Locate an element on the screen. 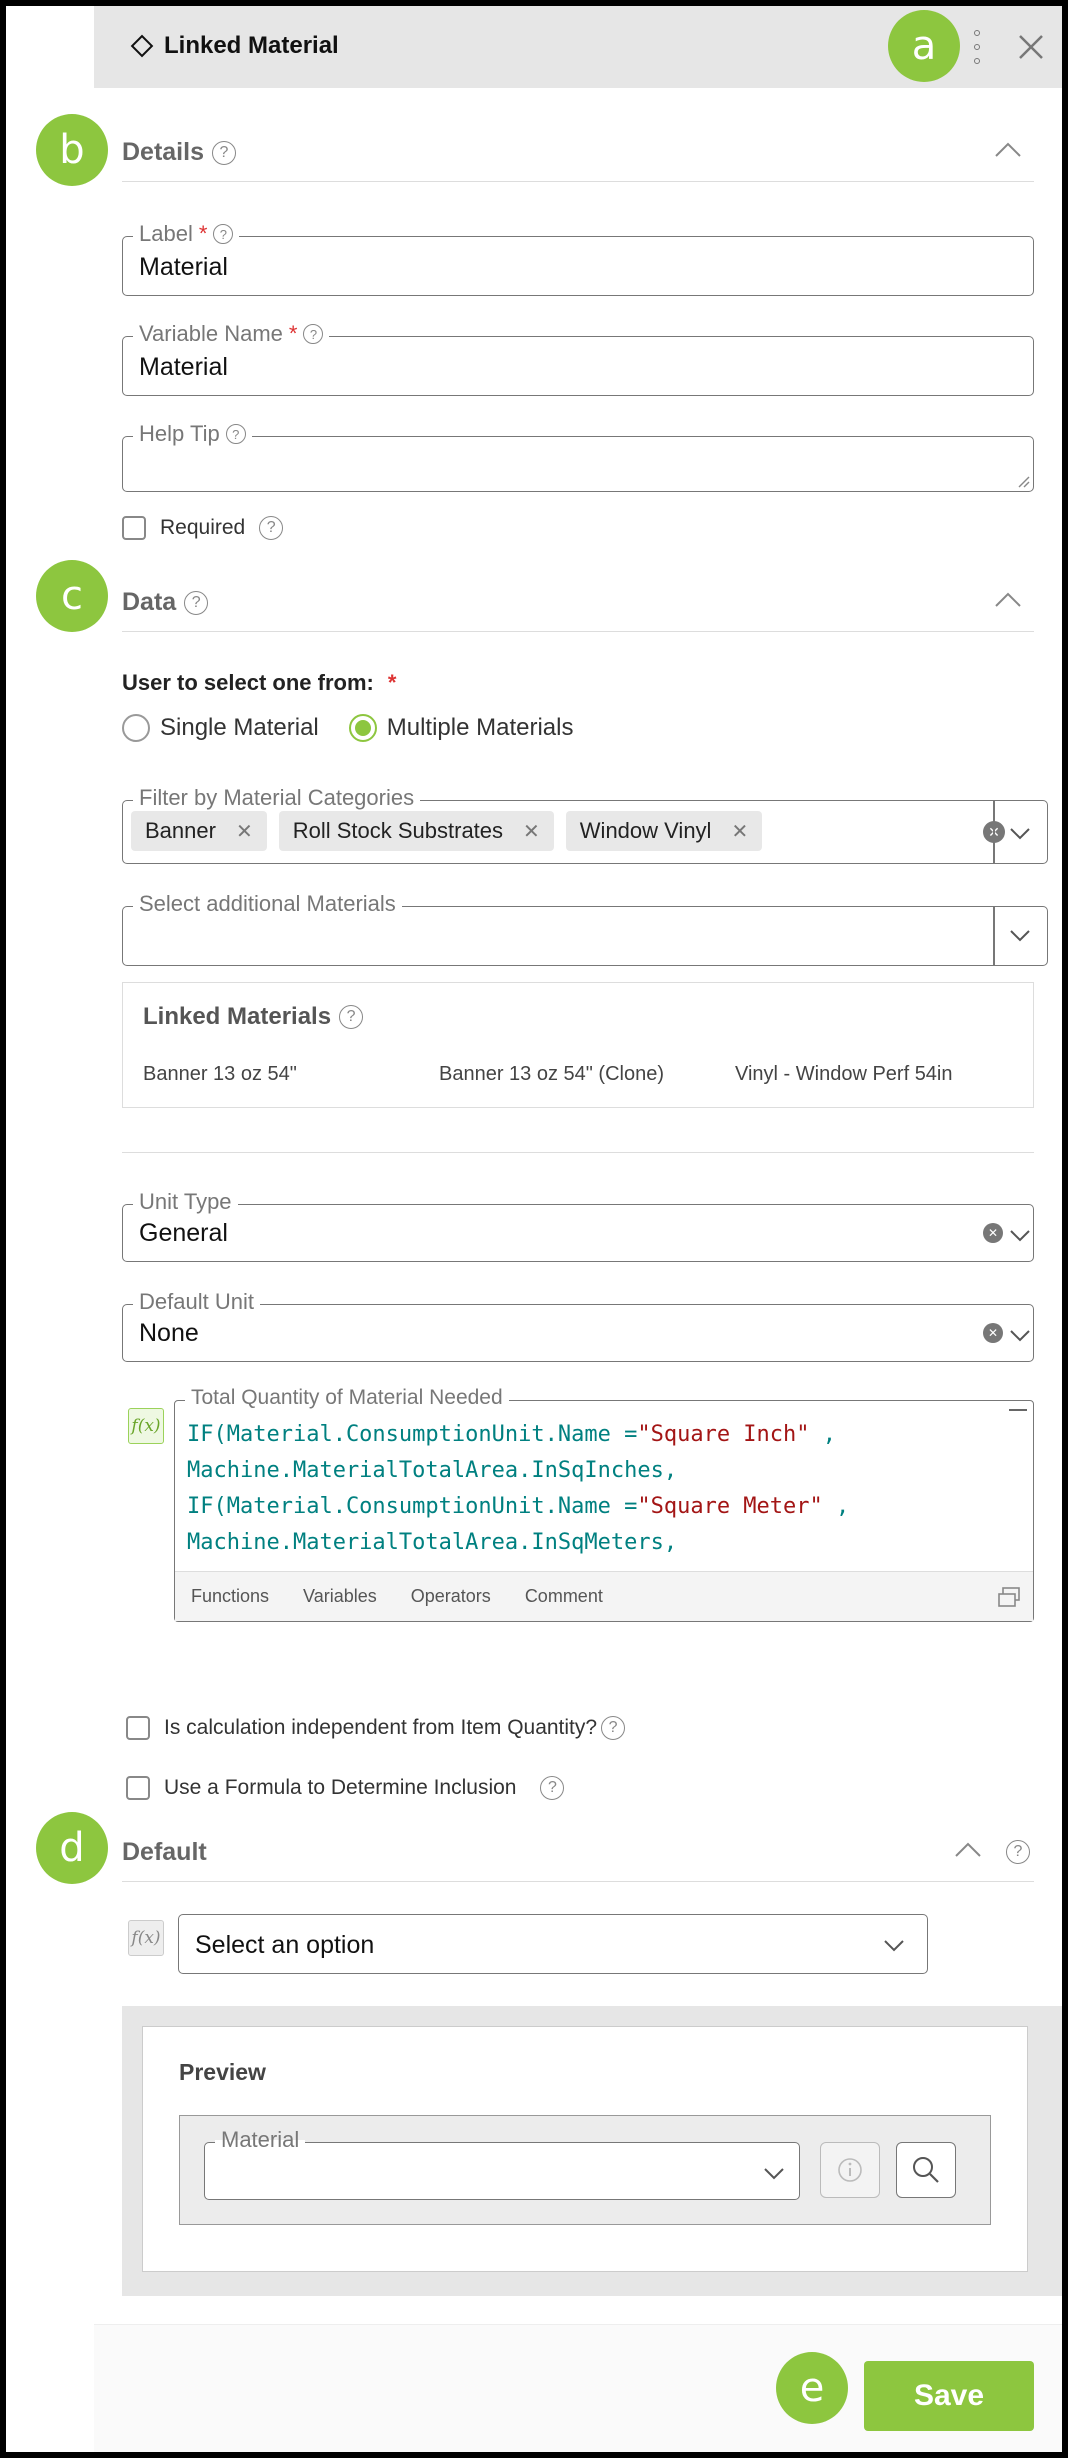 The image size is (1068, 2458). variable-name-field: Variable Name * ? Material is located at coordinates (578, 358).